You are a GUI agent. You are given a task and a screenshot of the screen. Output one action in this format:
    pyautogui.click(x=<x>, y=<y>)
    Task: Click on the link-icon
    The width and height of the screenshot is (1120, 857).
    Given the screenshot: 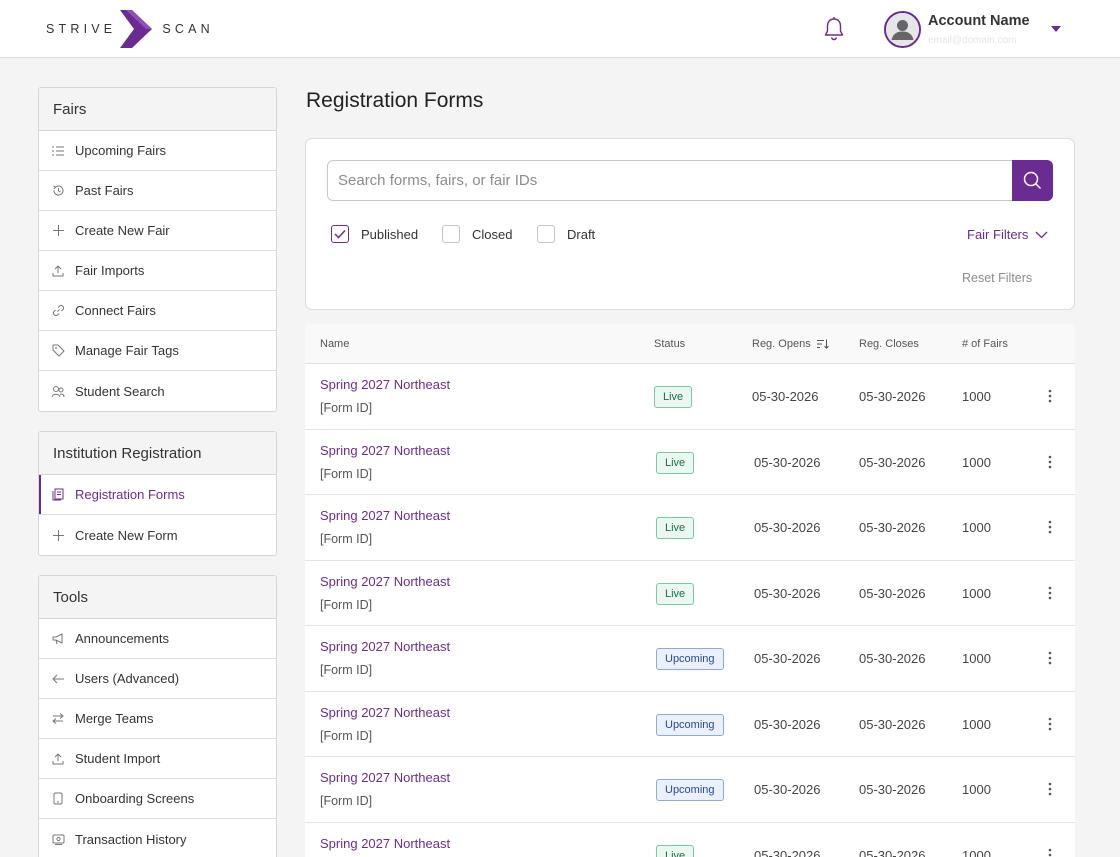 What is the action you would take?
    pyautogui.click(x=58, y=311)
    